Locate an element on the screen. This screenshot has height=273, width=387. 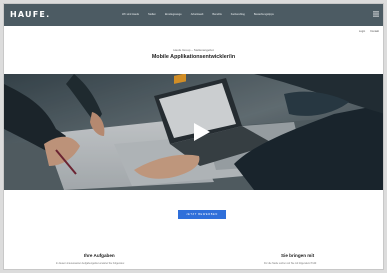
menu-item-workplace: Arbeitswelt is located at coordinates (197, 15).